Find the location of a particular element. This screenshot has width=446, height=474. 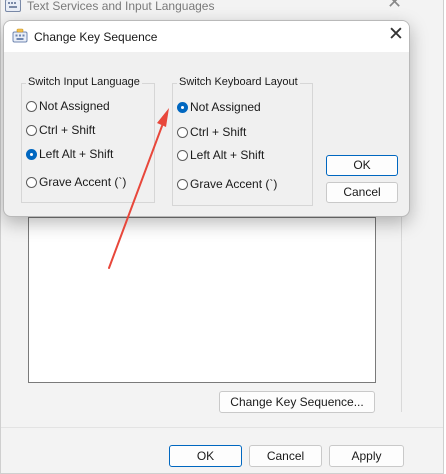

ok-button: OK is located at coordinates (205, 456).